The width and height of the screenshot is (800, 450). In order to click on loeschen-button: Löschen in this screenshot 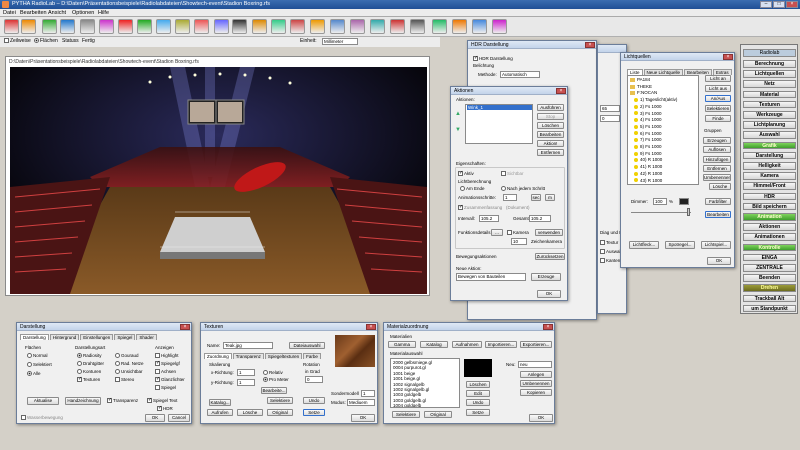, I will do `click(550, 125)`.